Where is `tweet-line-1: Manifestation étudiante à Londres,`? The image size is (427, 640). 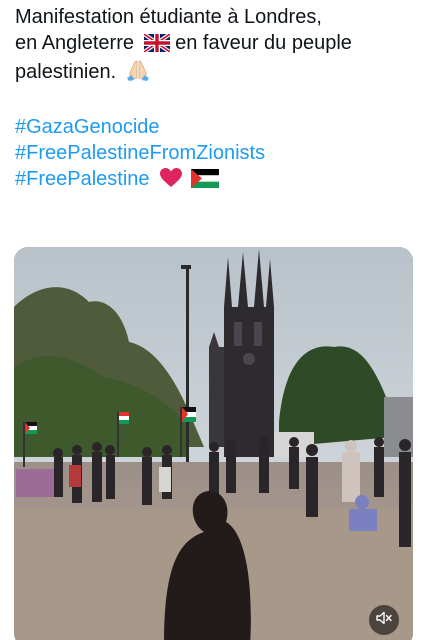 tweet-line-1: Manifestation étudiante à Londres, is located at coordinates (168, 17).